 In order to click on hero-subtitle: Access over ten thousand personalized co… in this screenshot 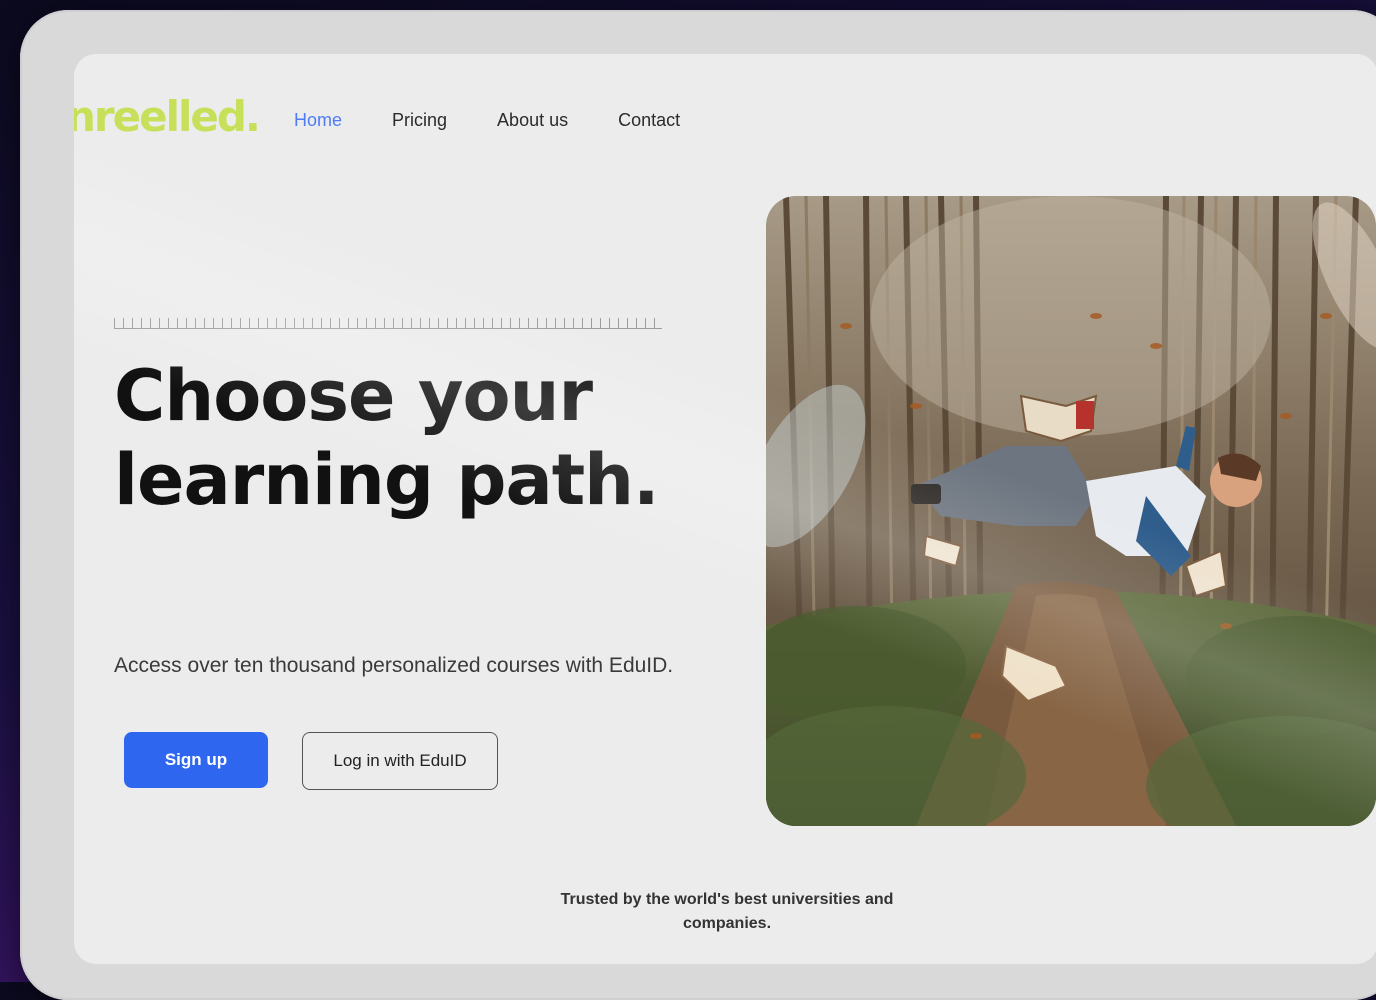, I will do `click(394, 665)`.